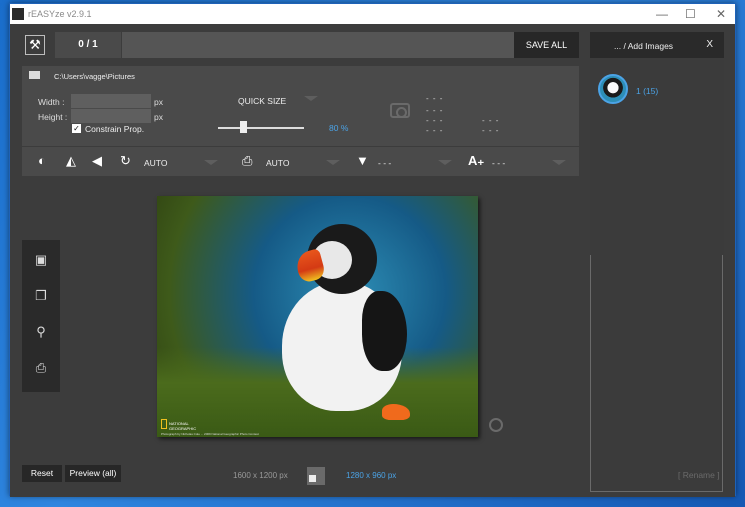  Describe the element at coordinates (647, 91) in the screenshot. I see `thumbnail-label: 1 (15)` at that location.